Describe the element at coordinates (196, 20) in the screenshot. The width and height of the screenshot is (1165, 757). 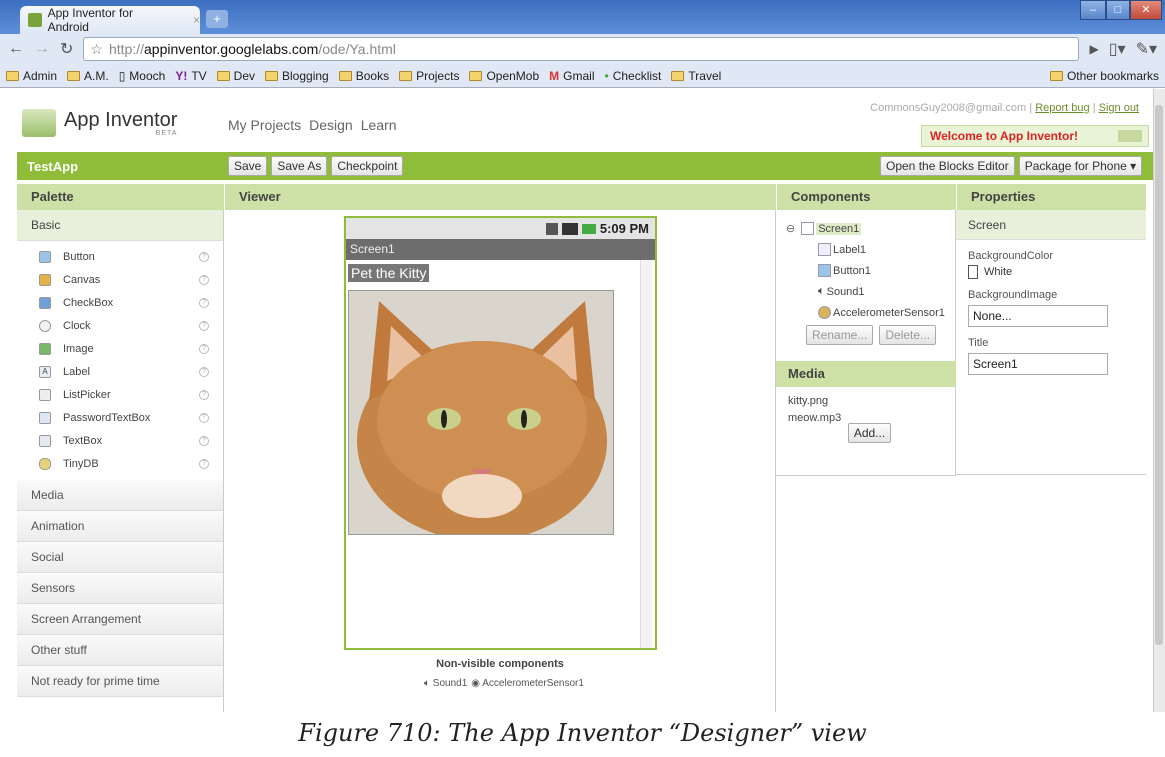
I see `tab-close-icon: ×` at that location.